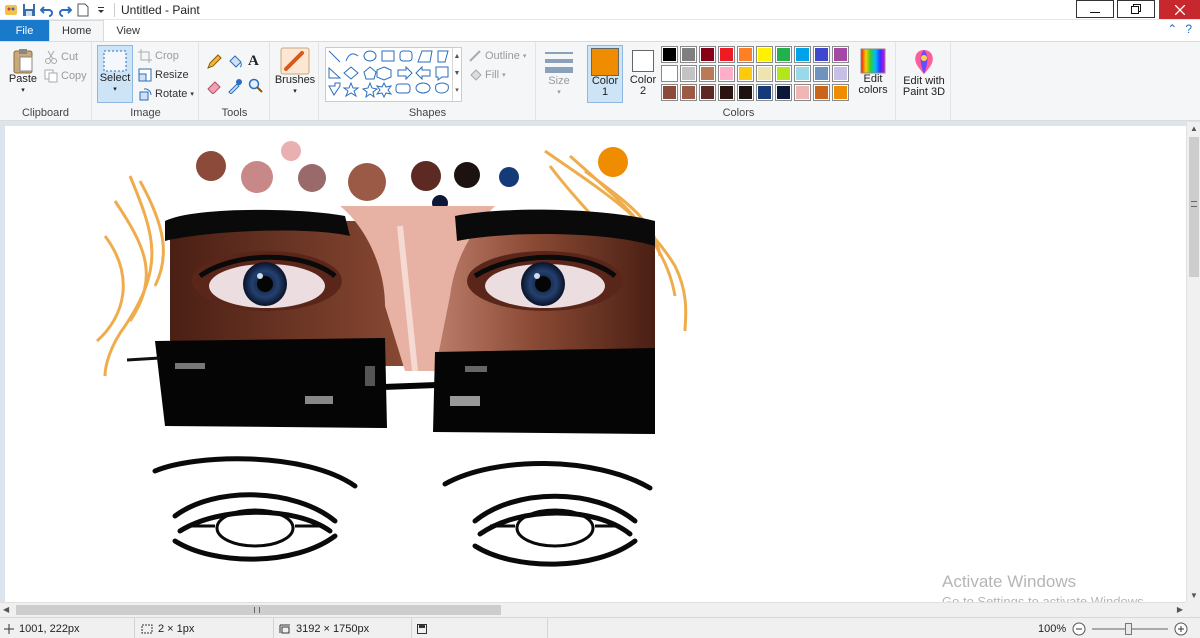 This screenshot has width=1200, height=638. What do you see at coordinates (1181, 629) in the screenshot?
I see `zoom-in-icon` at bounding box center [1181, 629].